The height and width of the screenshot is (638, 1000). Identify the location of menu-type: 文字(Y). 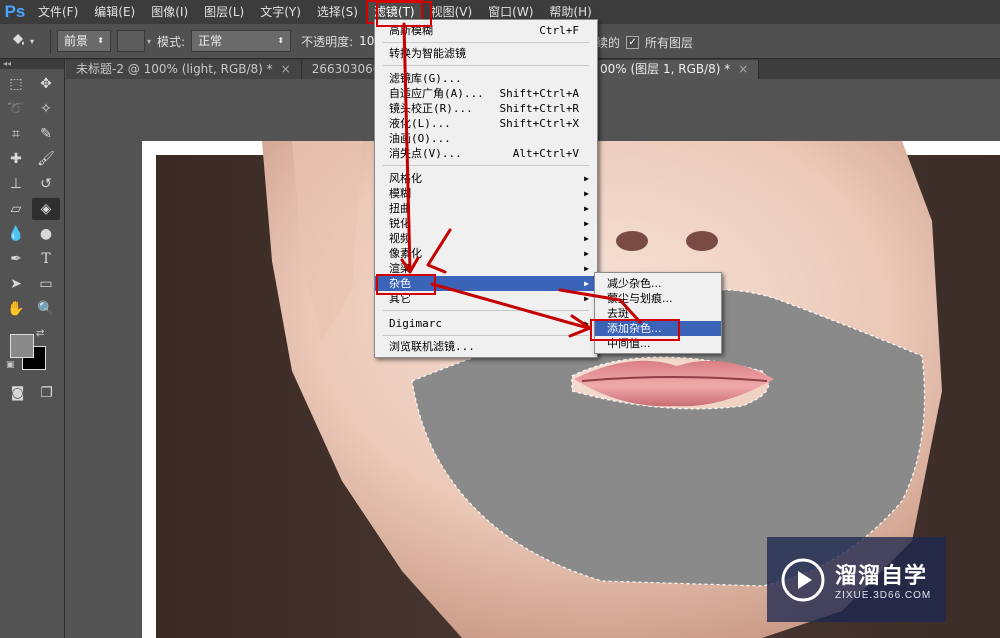
(280, 12).